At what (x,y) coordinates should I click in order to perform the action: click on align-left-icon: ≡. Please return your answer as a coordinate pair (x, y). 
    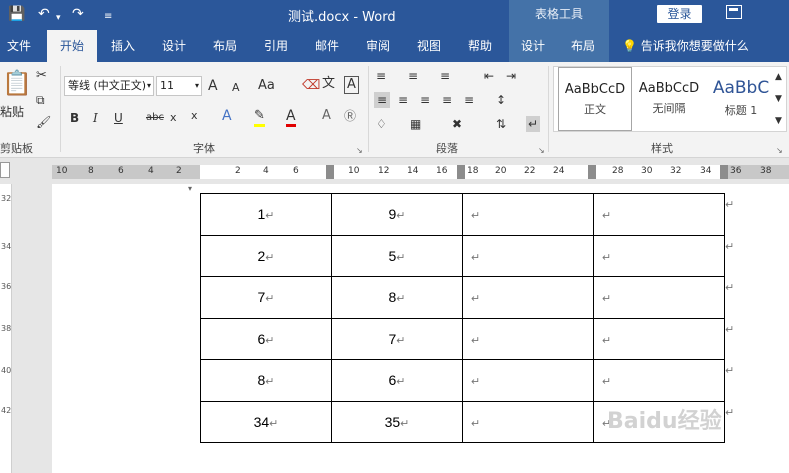
    Looking at the image, I should click on (382, 100).